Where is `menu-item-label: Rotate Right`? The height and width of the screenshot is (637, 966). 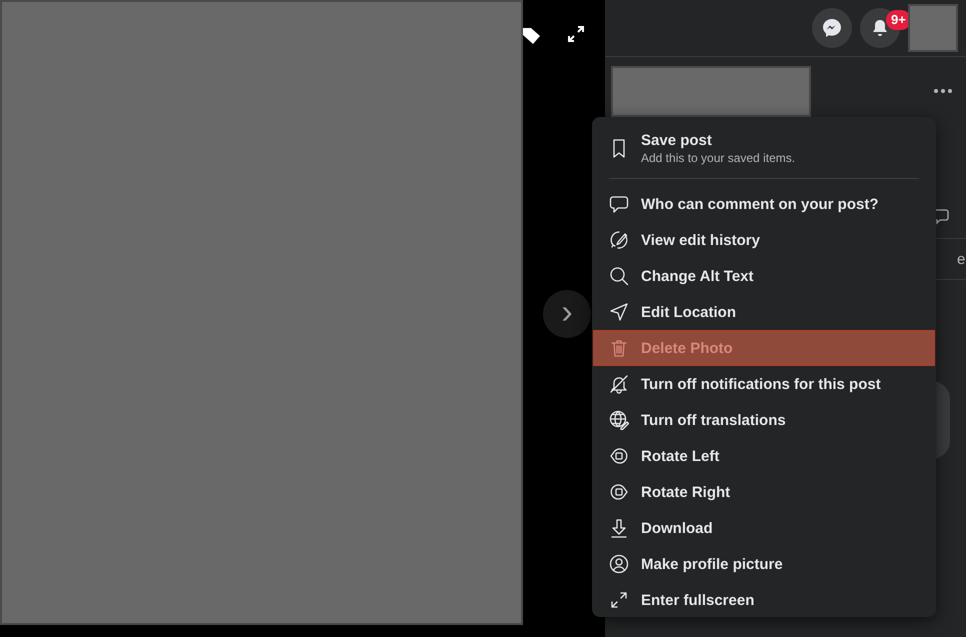 menu-item-label: Rotate Right is located at coordinates (685, 492).